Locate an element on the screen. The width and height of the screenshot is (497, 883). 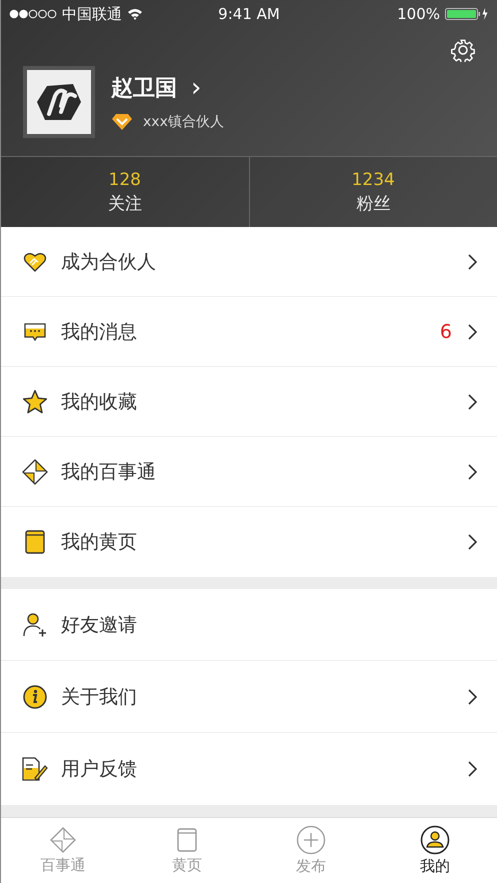
carrier-name: 中国联通 is located at coordinates (92, 14).